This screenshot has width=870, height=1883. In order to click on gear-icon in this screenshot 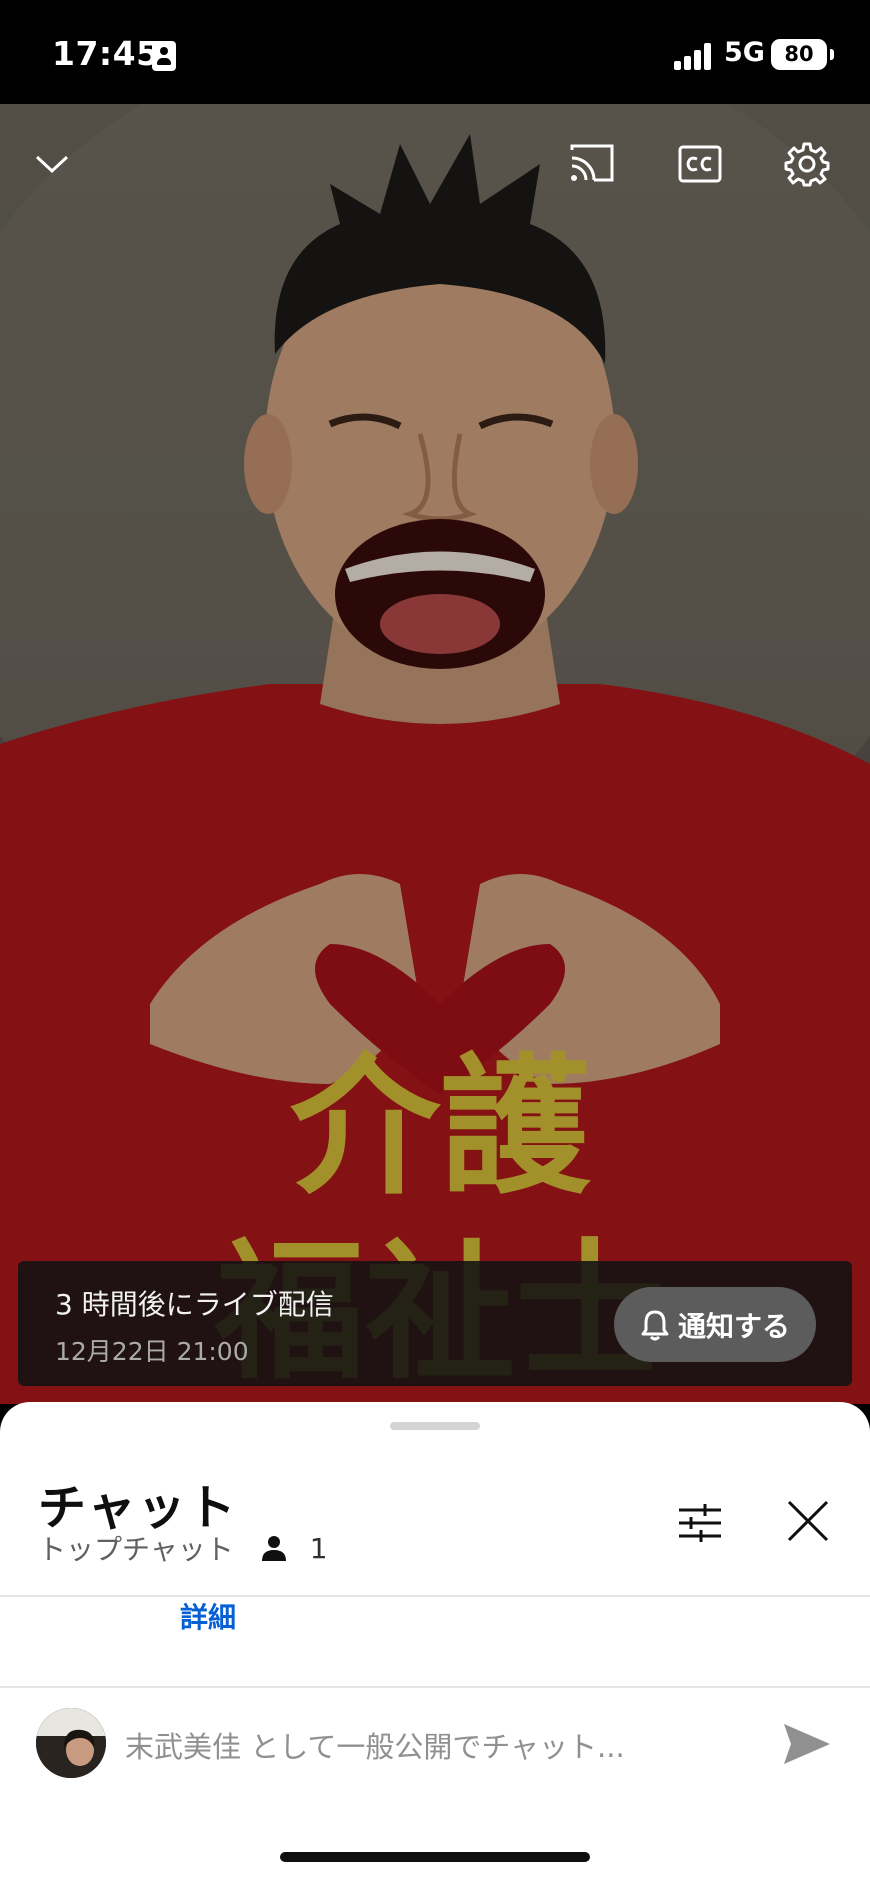, I will do `click(807, 164)`.